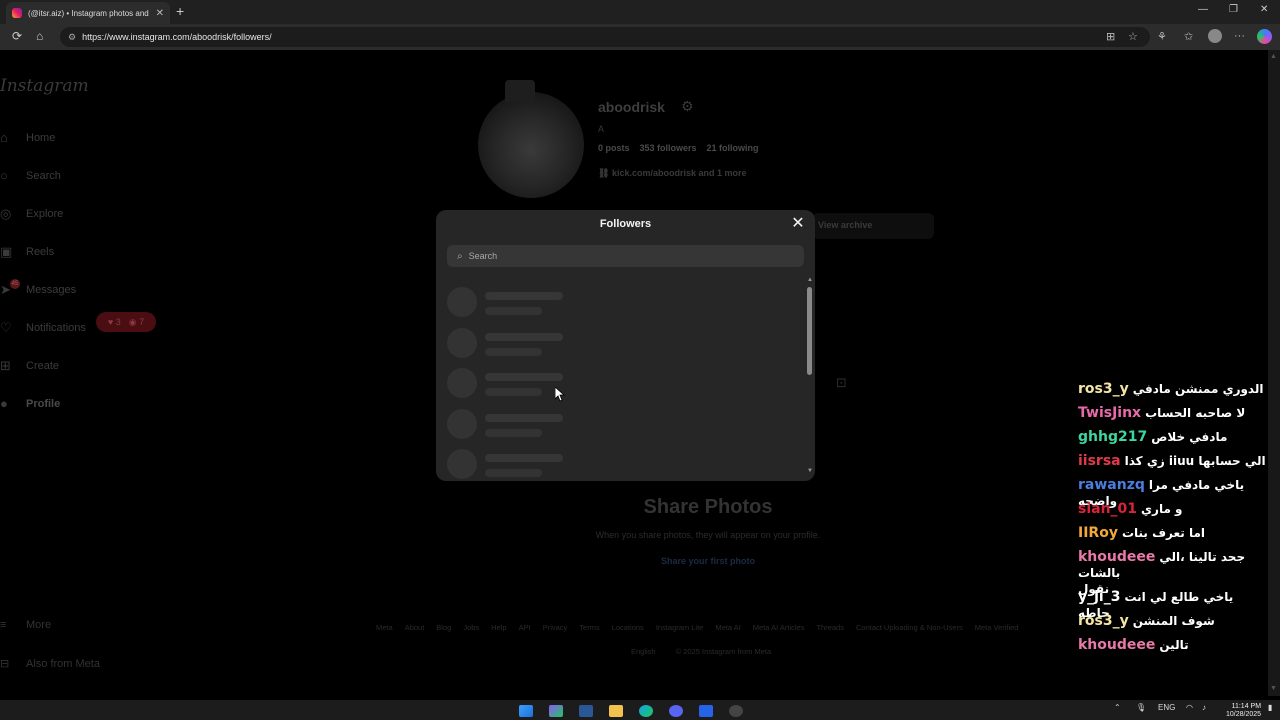  What do you see at coordinates (616, 711) in the screenshot?
I see `file-explorer-icon` at bounding box center [616, 711].